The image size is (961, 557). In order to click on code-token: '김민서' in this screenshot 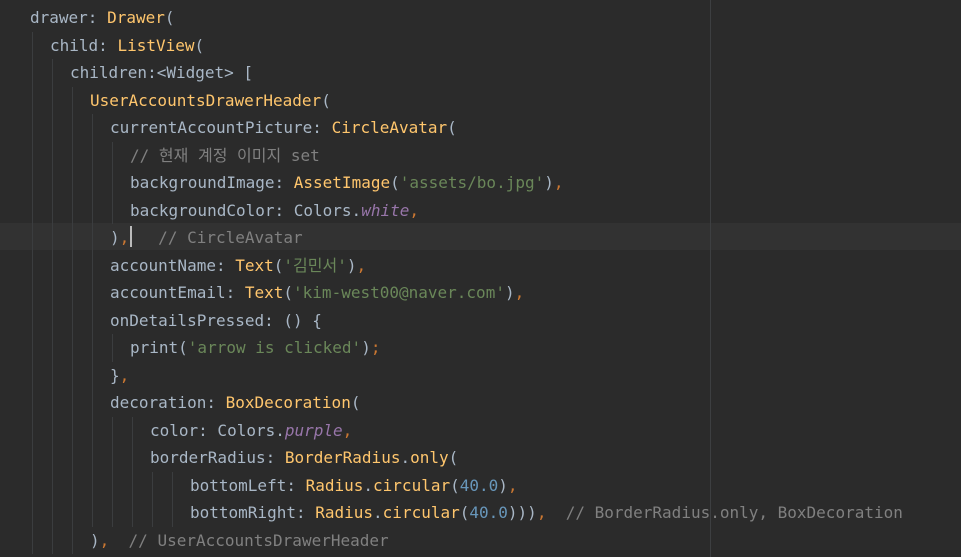, I will do `click(315, 265)`.